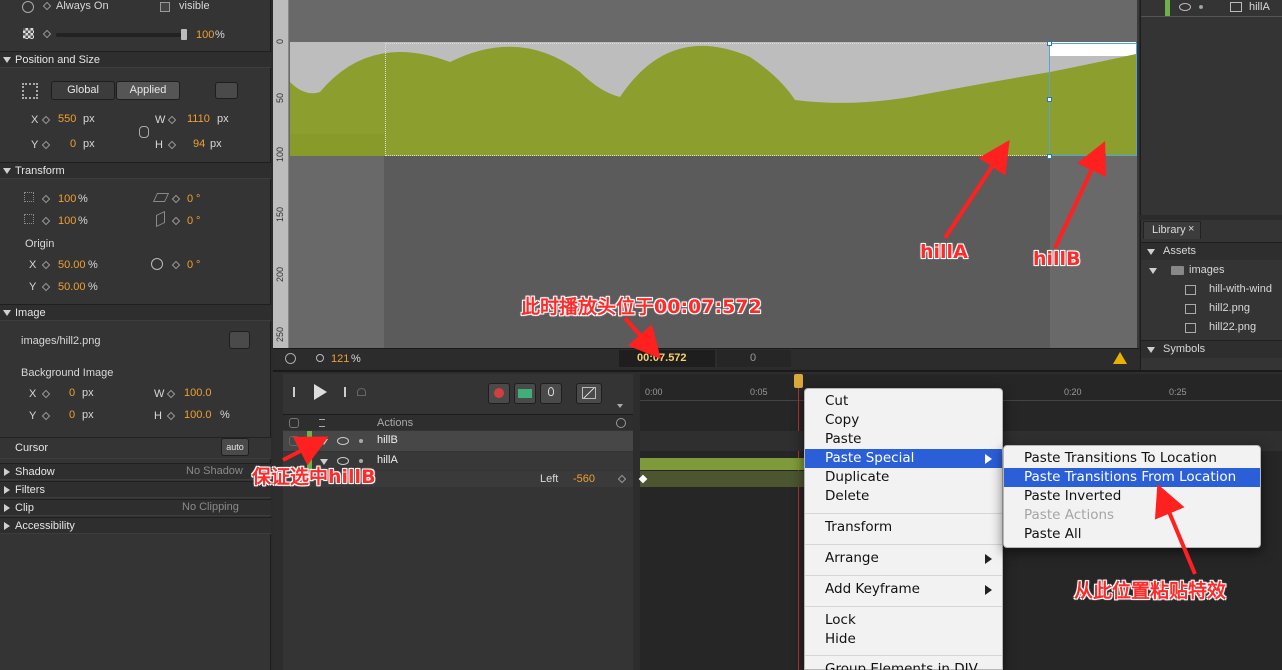 This screenshot has height=670, width=1282. What do you see at coordinates (944, 252) in the screenshot?
I see `annotation-hillA: hillA` at bounding box center [944, 252].